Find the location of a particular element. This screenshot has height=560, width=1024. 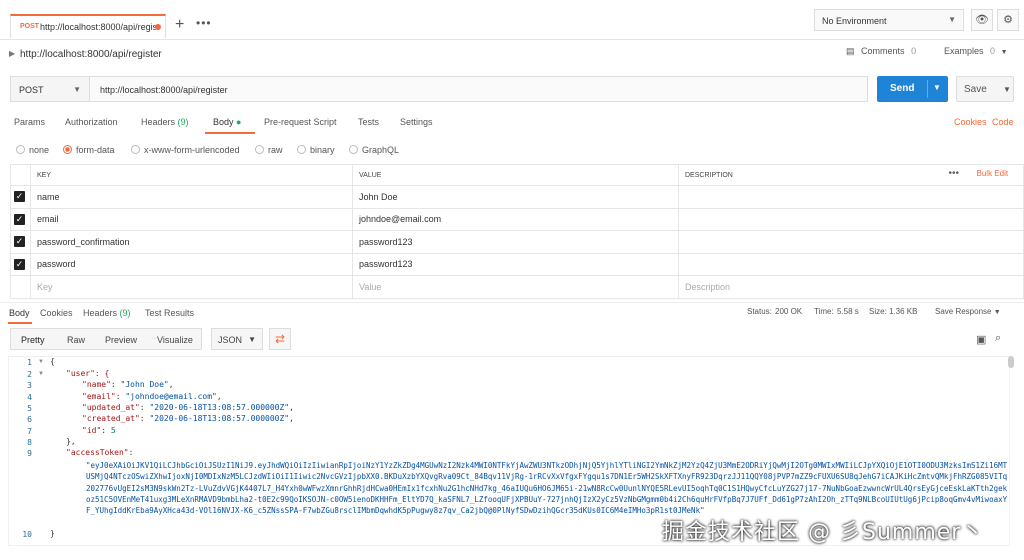

comments-button: ▤ Comments 0 is located at coordinates (881, 51).